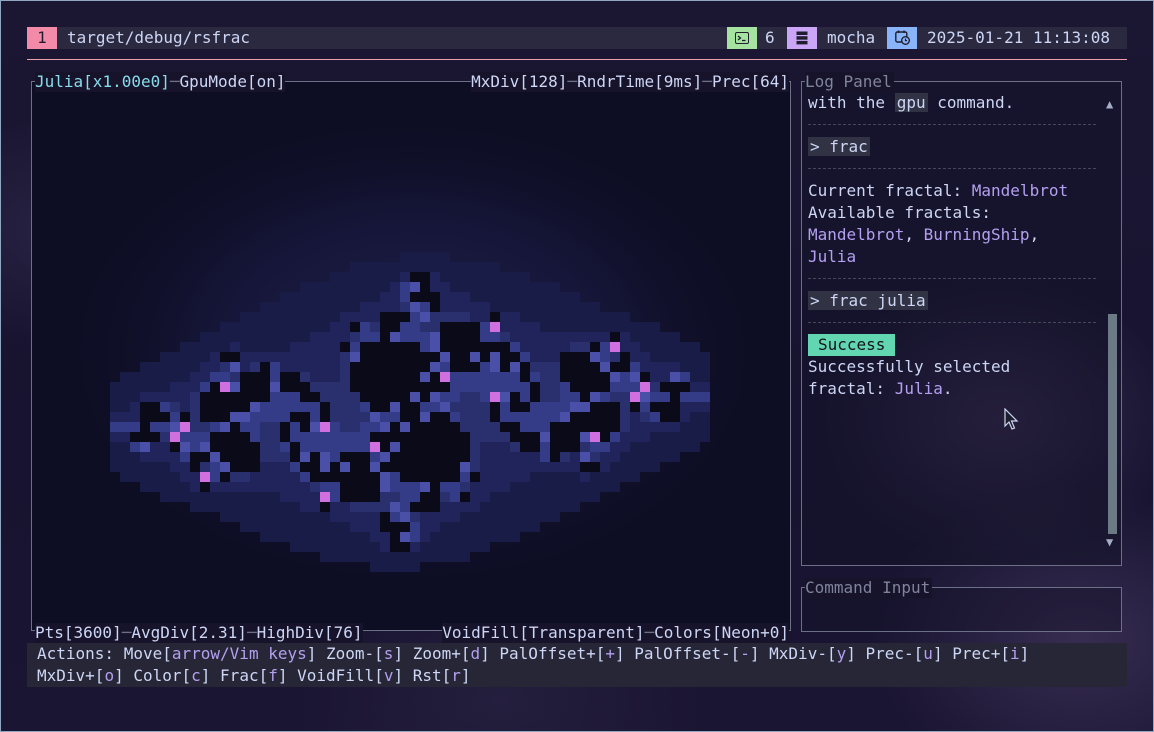 The height and width of the screenshot is (732, 1154). I want to click on action-zoom-: Zoom-[s], so click(369, 653).